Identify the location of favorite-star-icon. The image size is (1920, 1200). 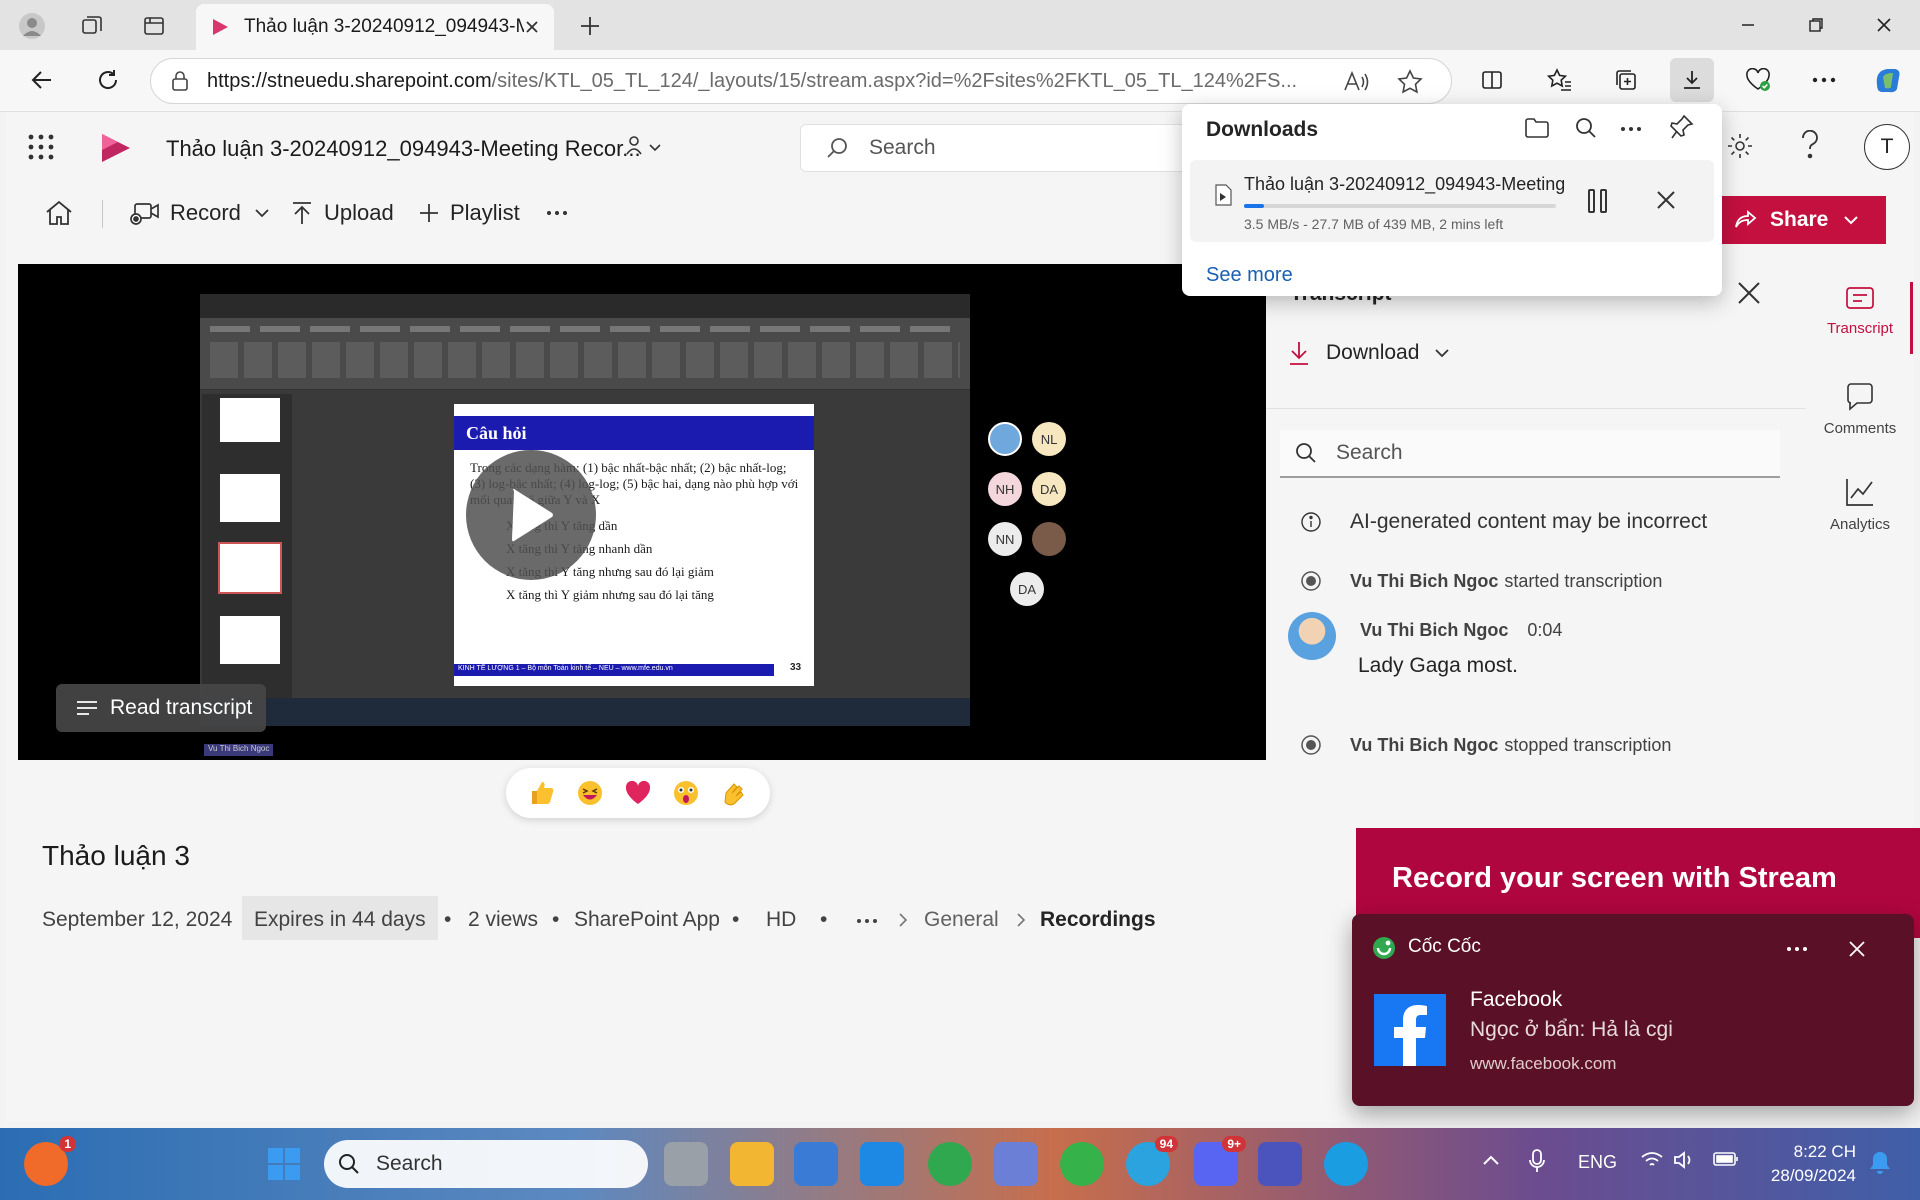
(1410, 82).